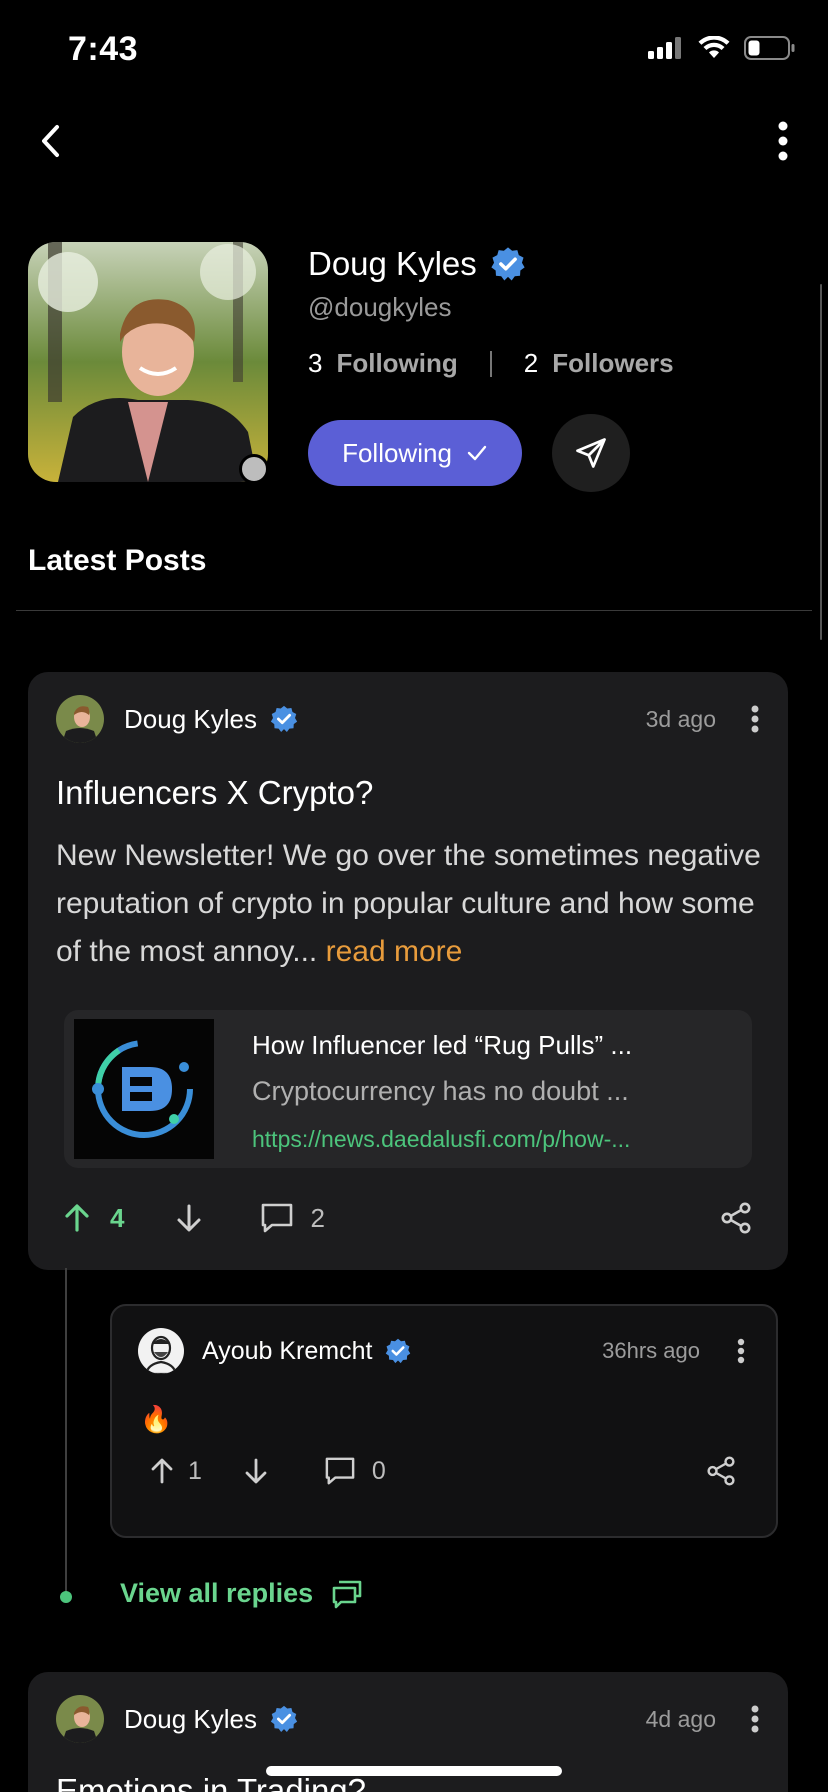  I want to click on comment-button: 2, so click(292, 1218).